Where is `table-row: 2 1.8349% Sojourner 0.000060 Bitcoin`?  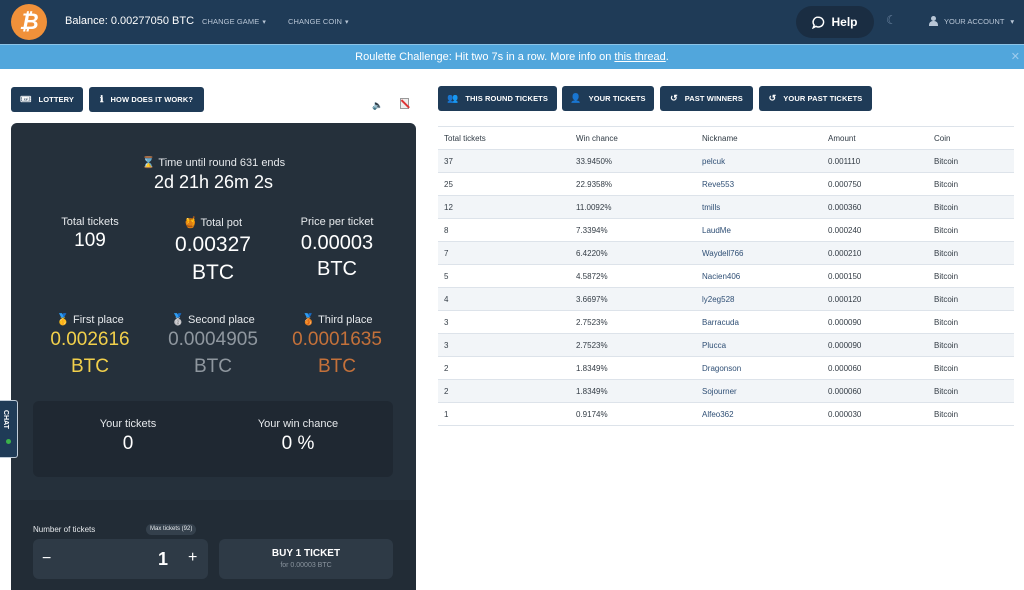
table-row: 2 1.8349% Sojourner 0.000060 Bitcoin is located at coordinates (726, 391).